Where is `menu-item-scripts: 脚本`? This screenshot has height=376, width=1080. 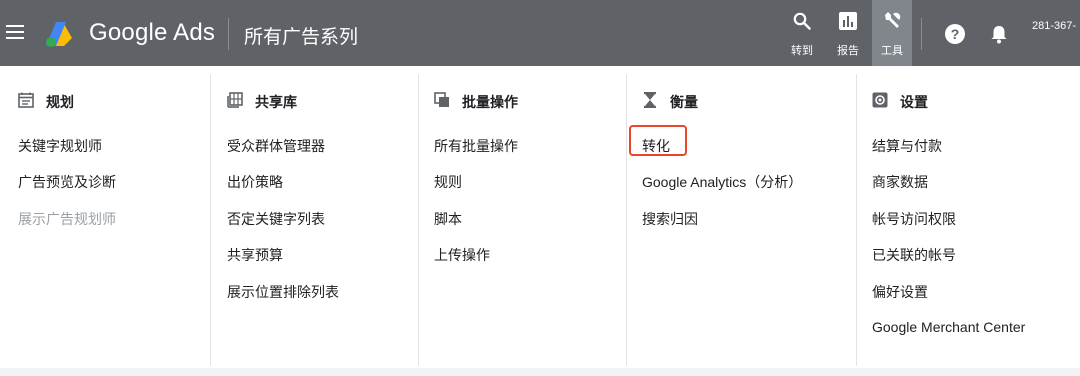
menu-item-scripts: 脚本 is located at coordinates (448, 219).